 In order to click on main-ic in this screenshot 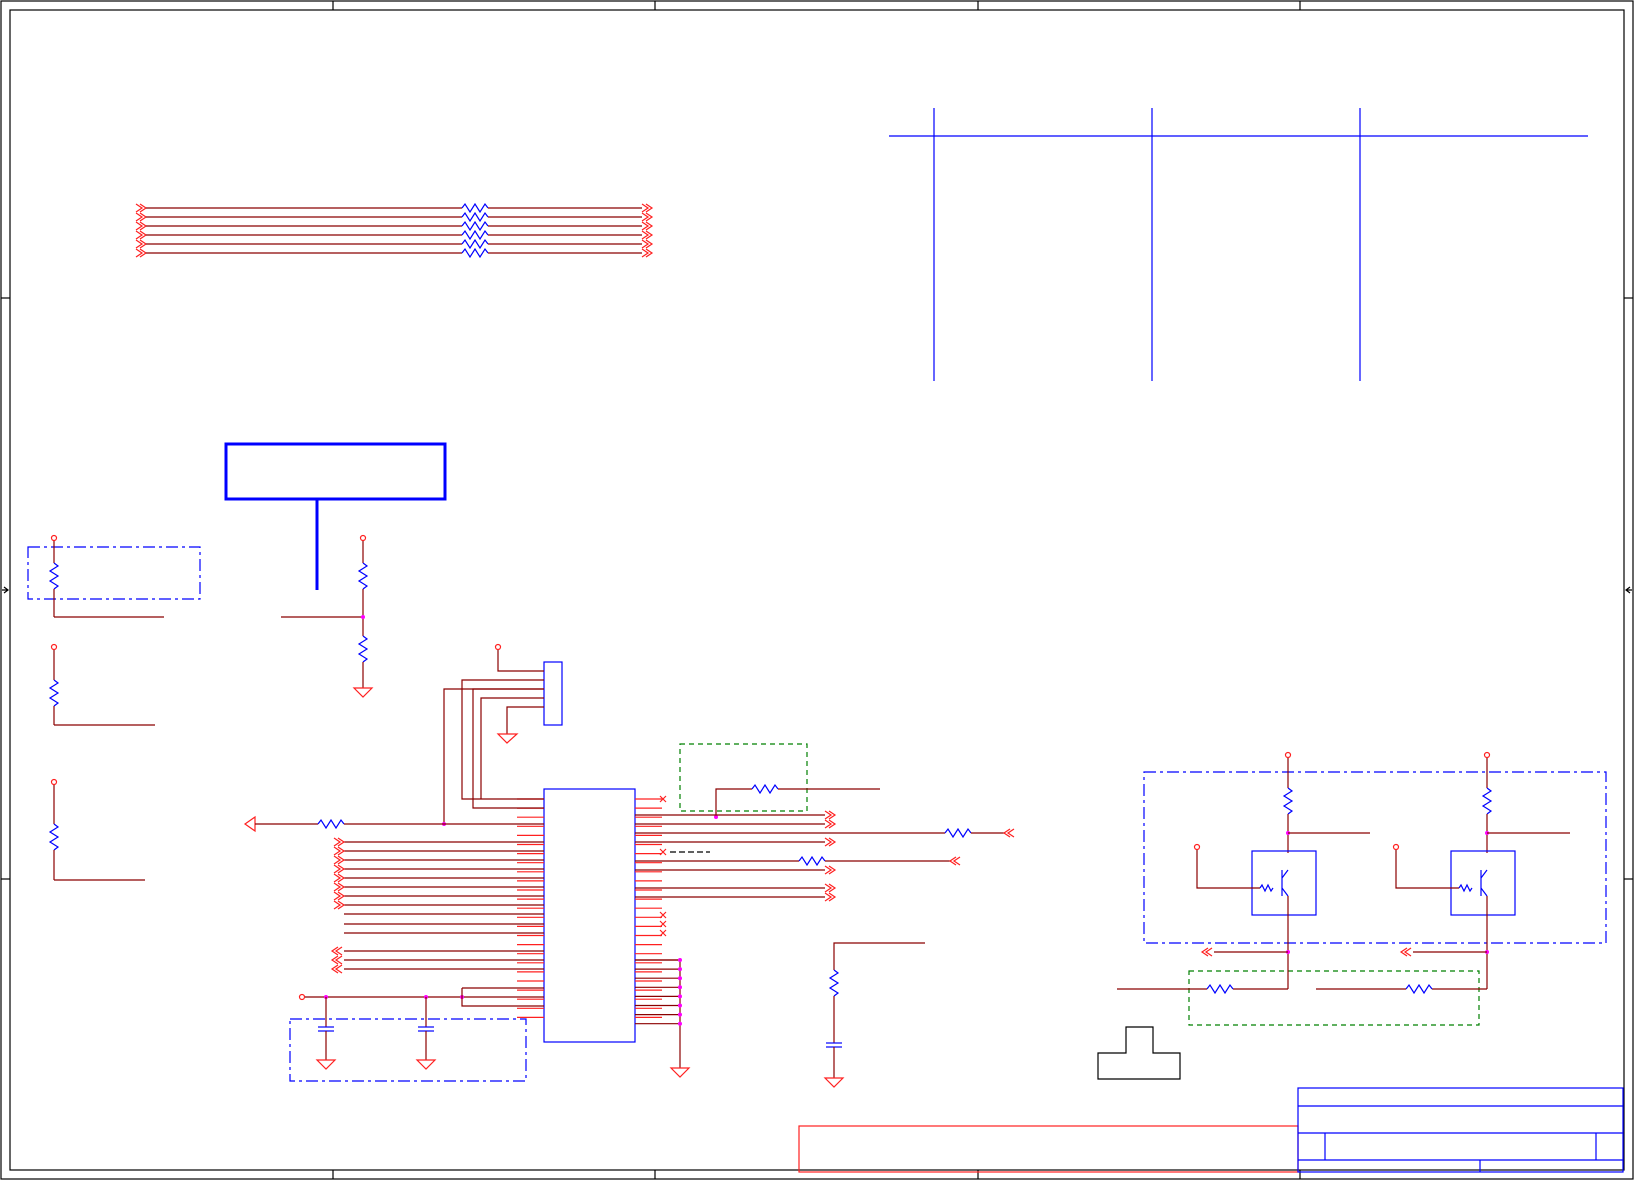, I will do `click(589, 915)`.